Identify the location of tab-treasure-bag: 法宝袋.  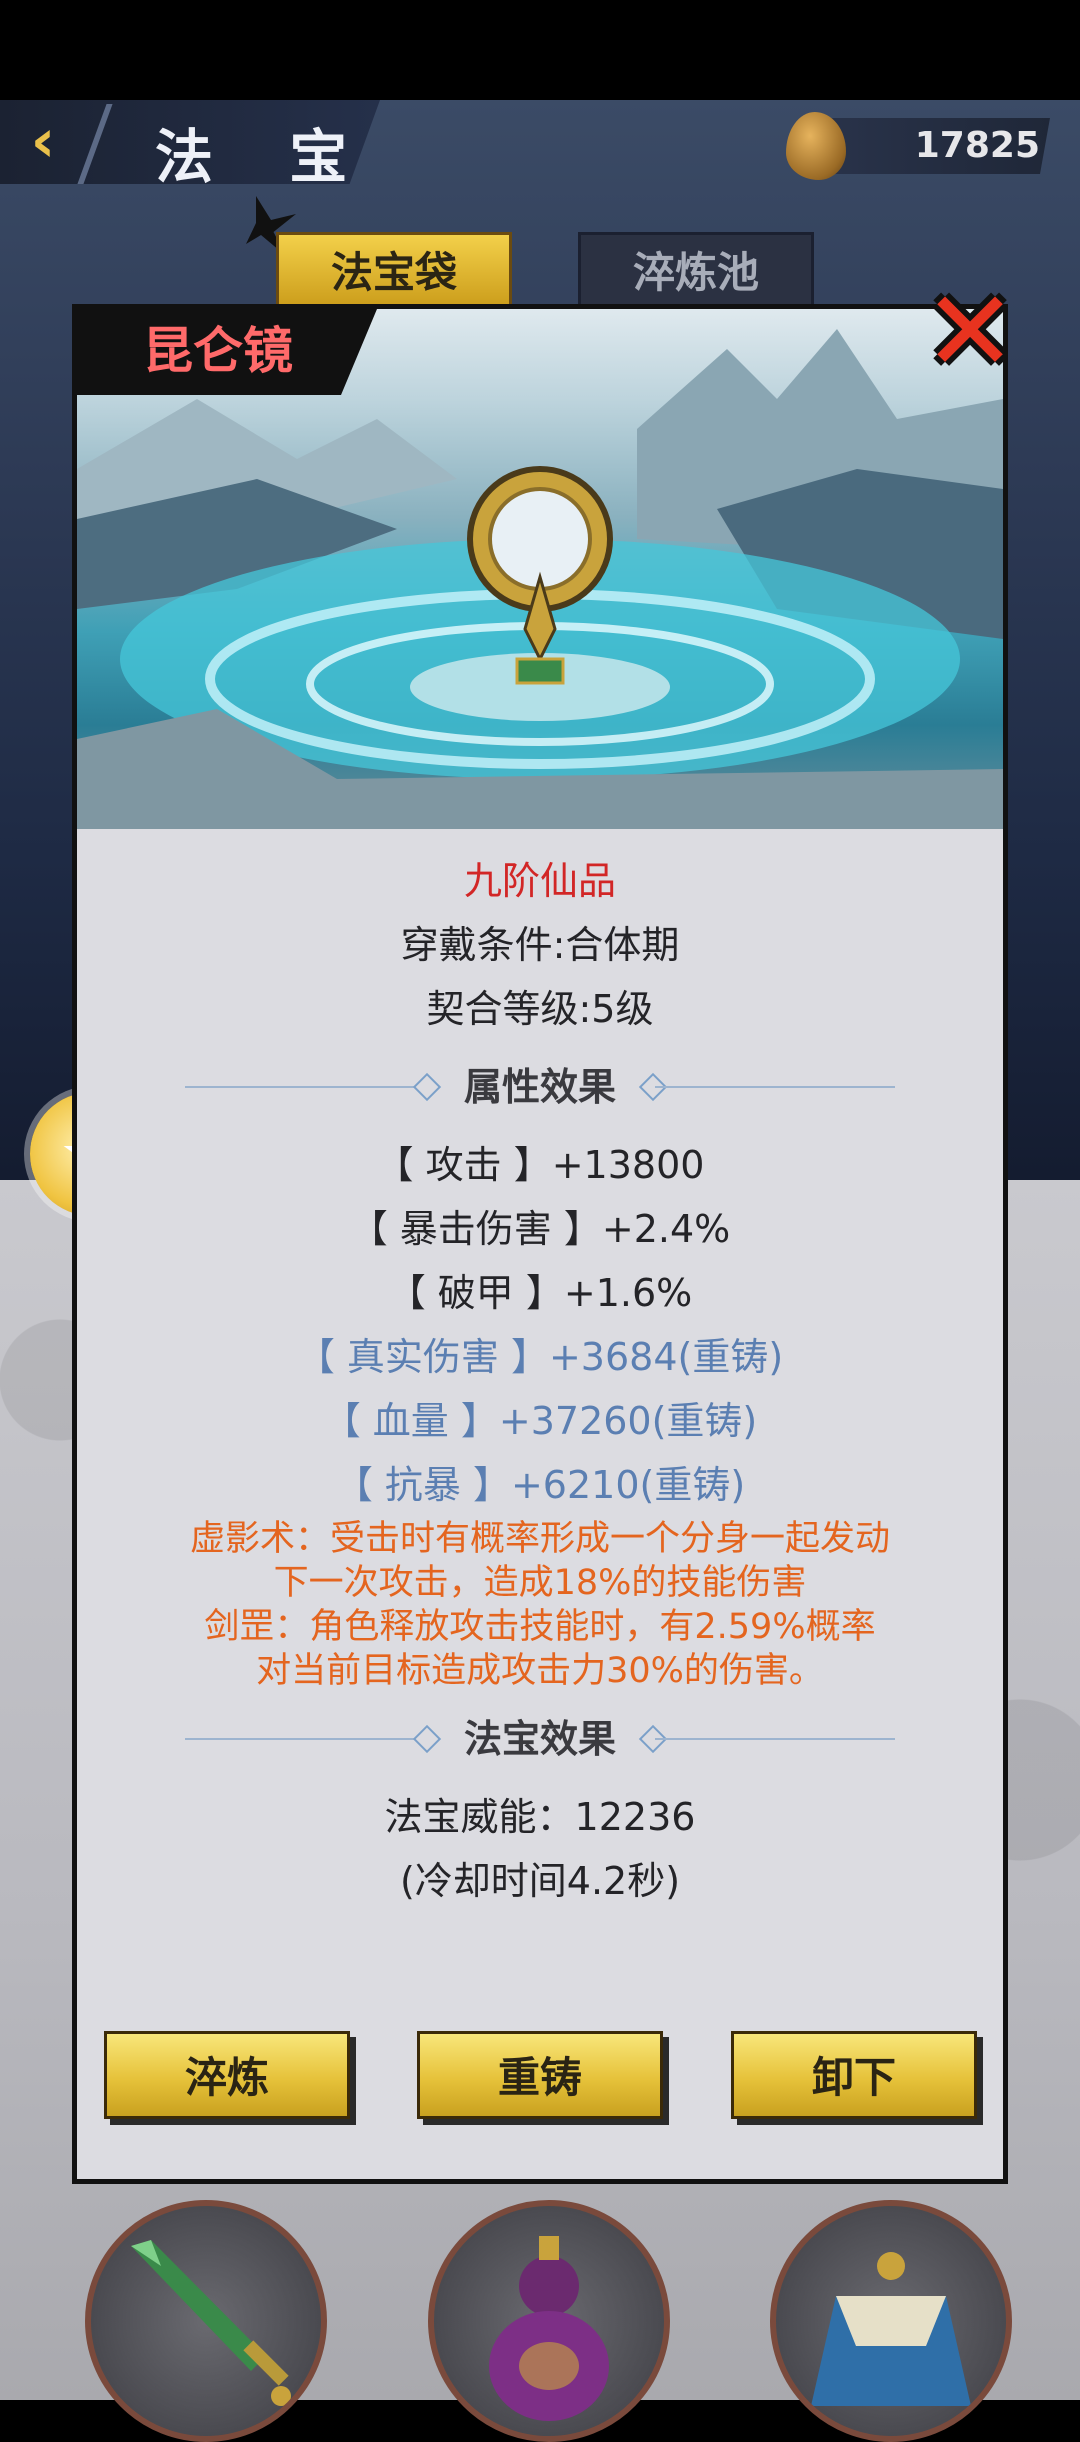
(394, 273).